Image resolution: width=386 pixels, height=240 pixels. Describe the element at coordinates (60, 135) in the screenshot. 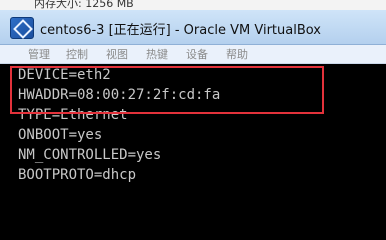

I see `console-line-onboot: ONBOOT=yes` at that location.